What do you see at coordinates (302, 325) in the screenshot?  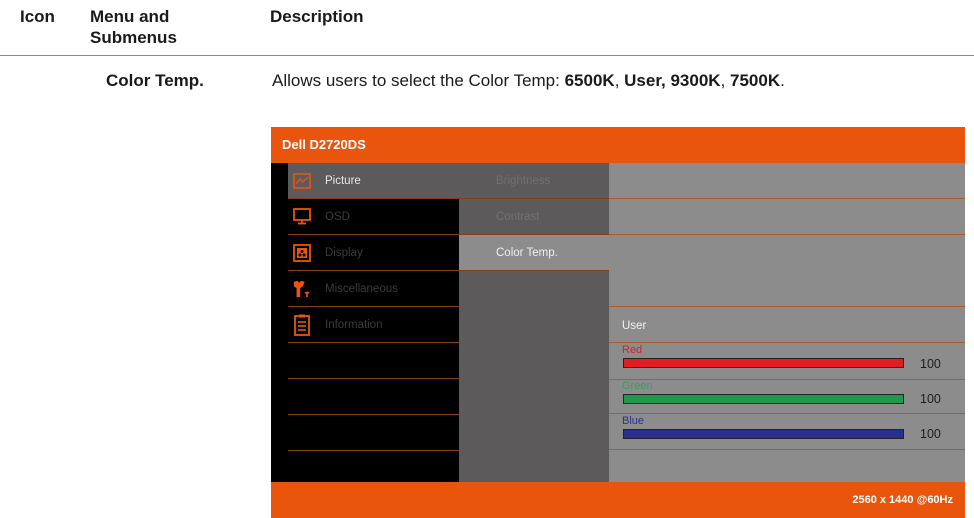 I see `clipboard-icon` at bounding box center [302, 325].